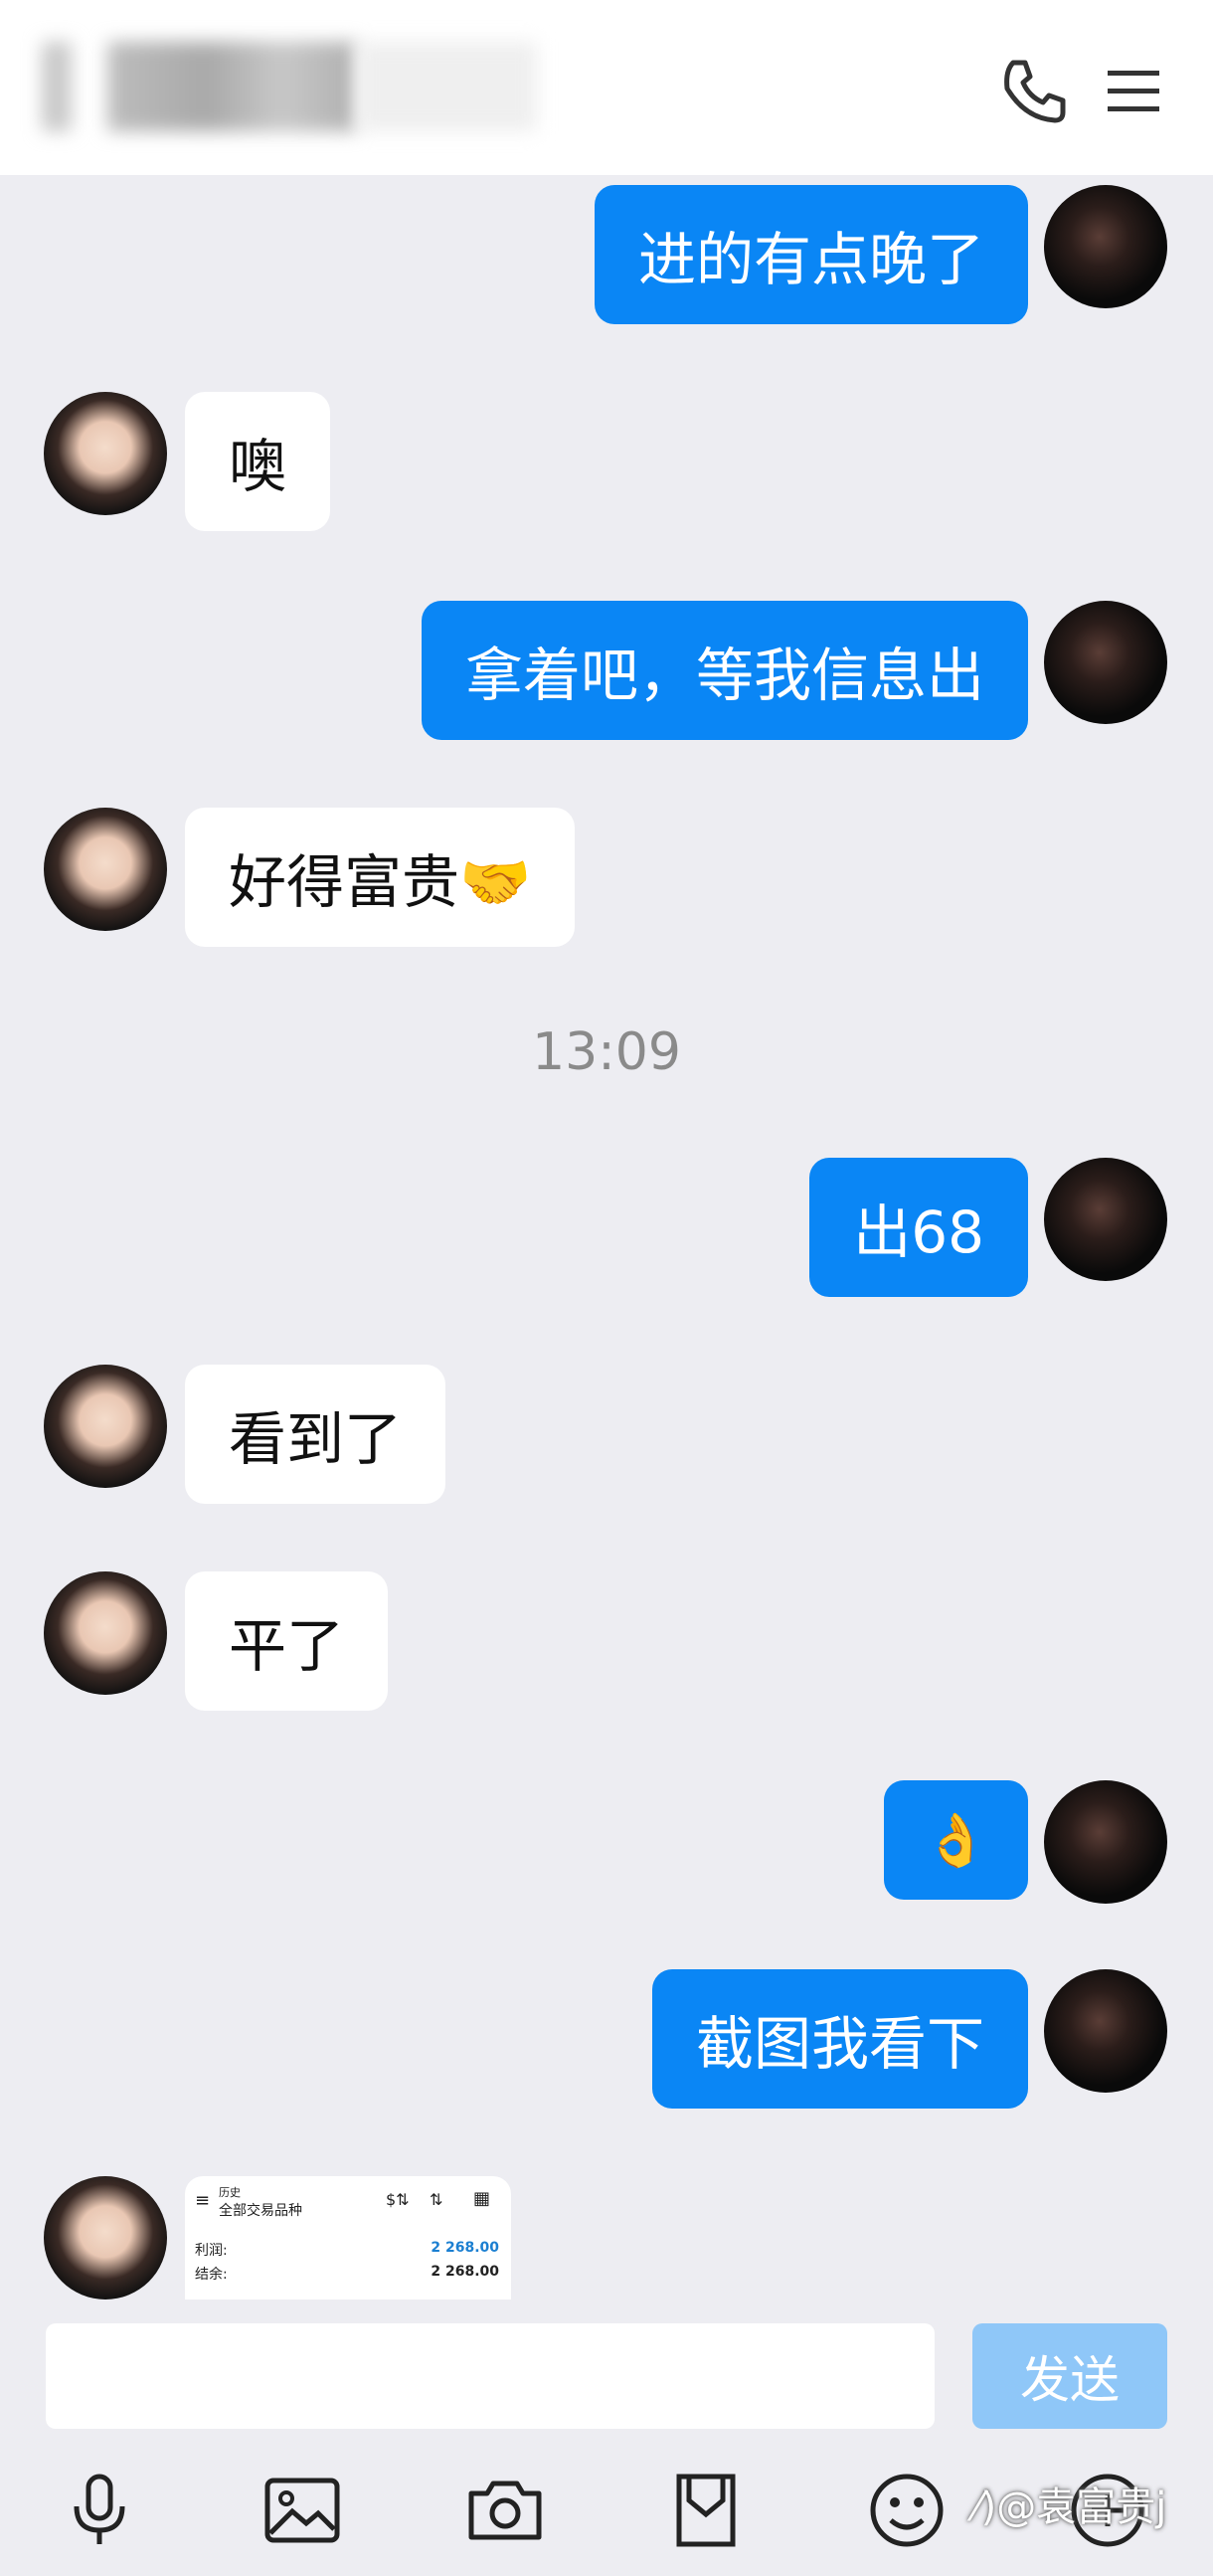  Describe the element at coordinates (1069, 2376) in the screenshot. I see `send-button: 发送` at that location.